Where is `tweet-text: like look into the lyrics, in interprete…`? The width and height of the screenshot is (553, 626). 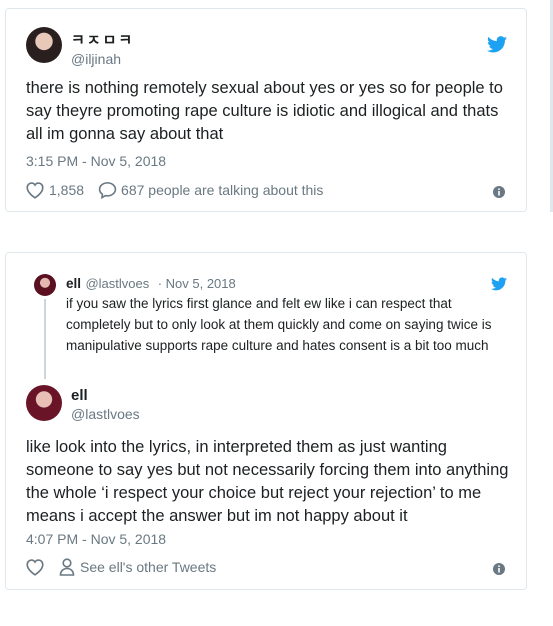 tweet-text: like look into the lyrics, in interprete… is located at coordinates (267, 481).